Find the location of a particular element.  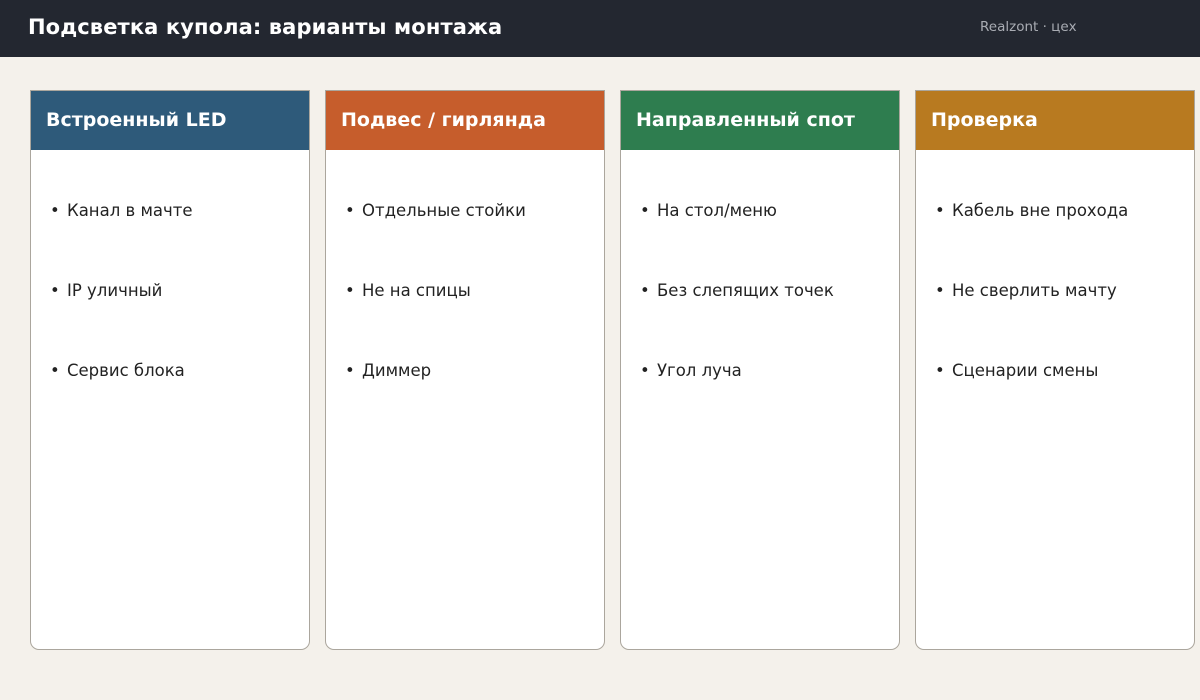

page-title: Подсветка купола: варианты монтажа is located at coordinates (265, 27).